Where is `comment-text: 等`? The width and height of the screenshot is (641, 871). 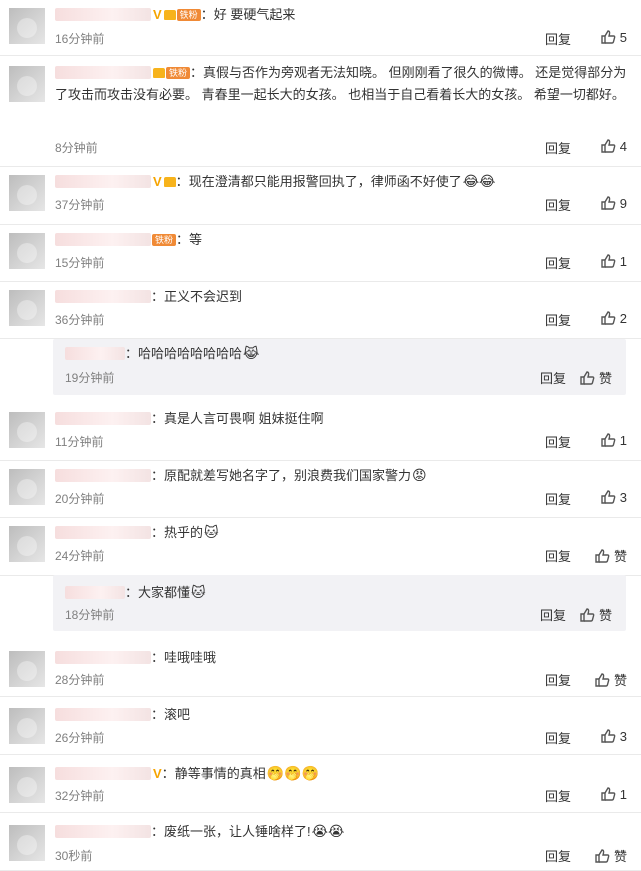
comment-text: 等 is located at coordinates (196, 239).